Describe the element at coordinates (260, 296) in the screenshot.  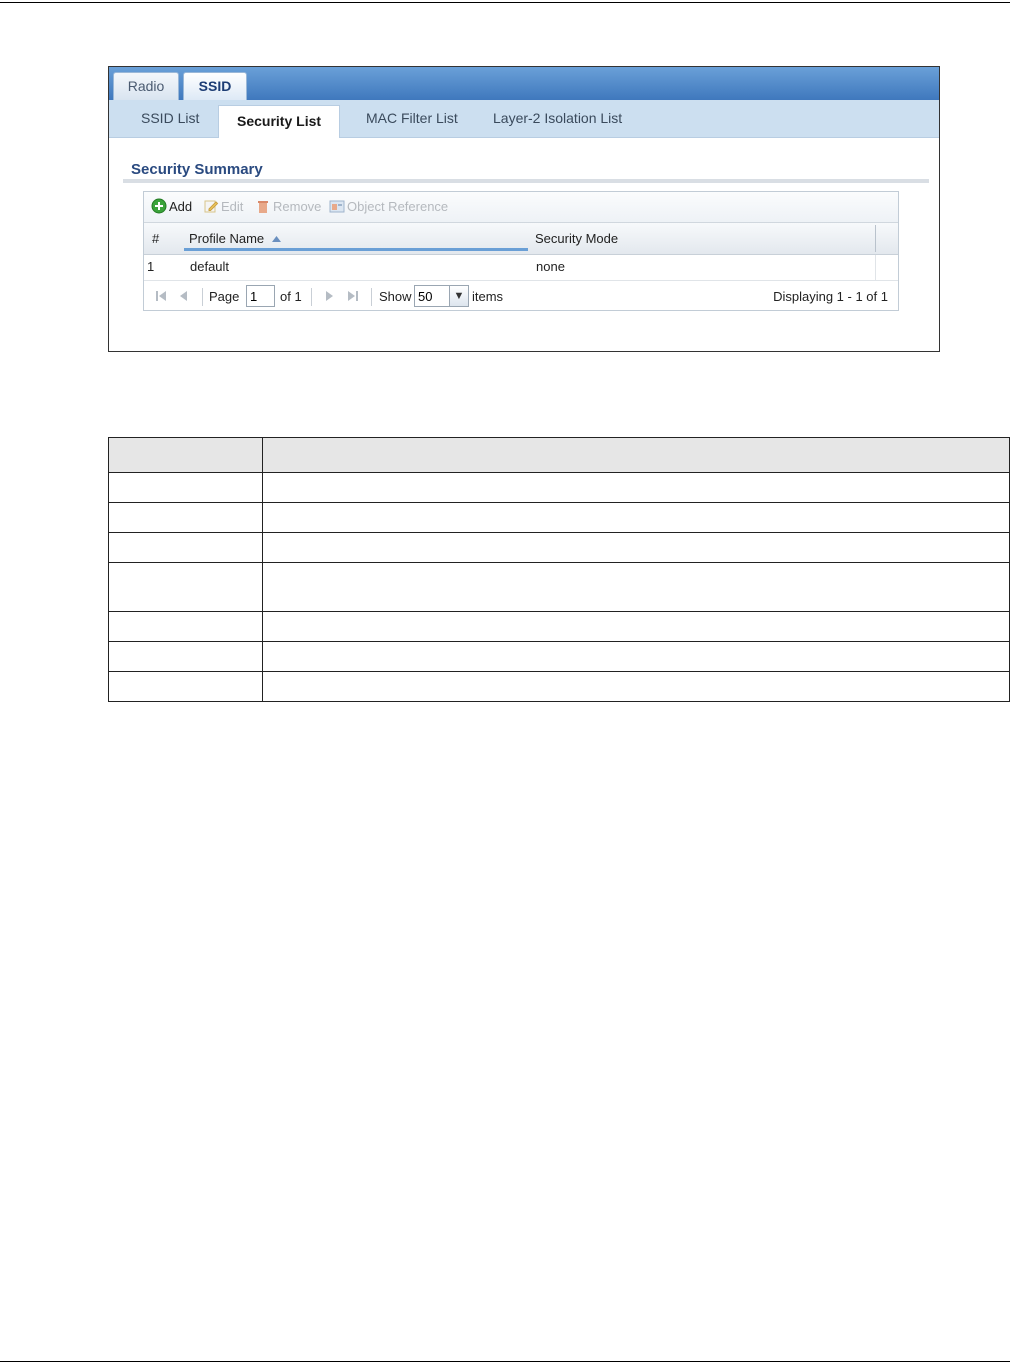
I see `page-number-input` at that location.